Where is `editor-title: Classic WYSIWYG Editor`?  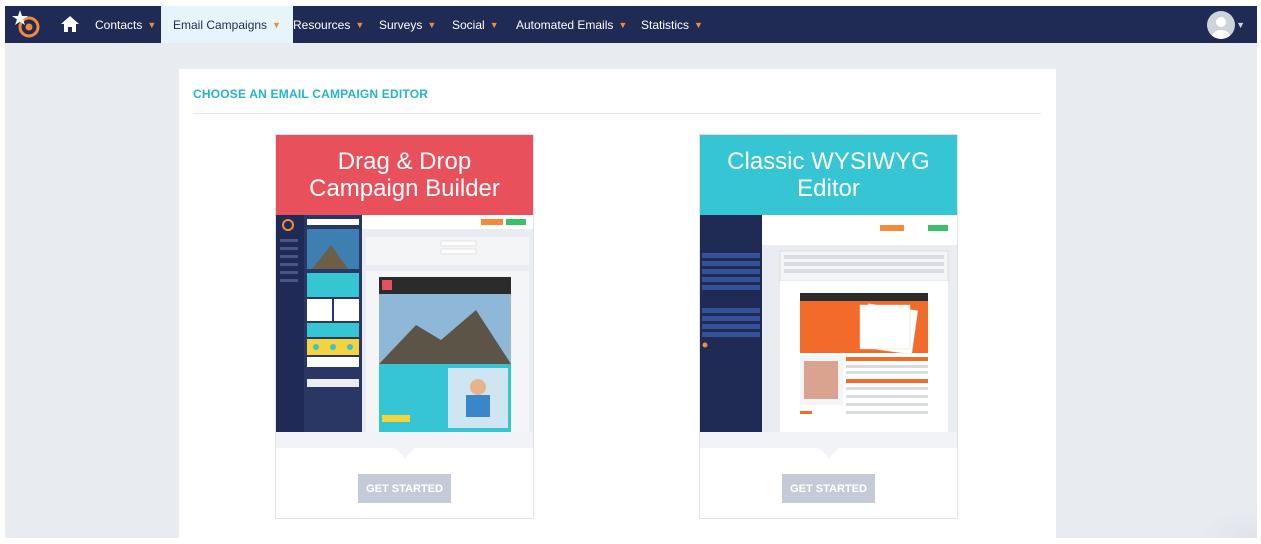
editor-title: Classic WYSIWYG Editor is located at coordinates (828, 175).